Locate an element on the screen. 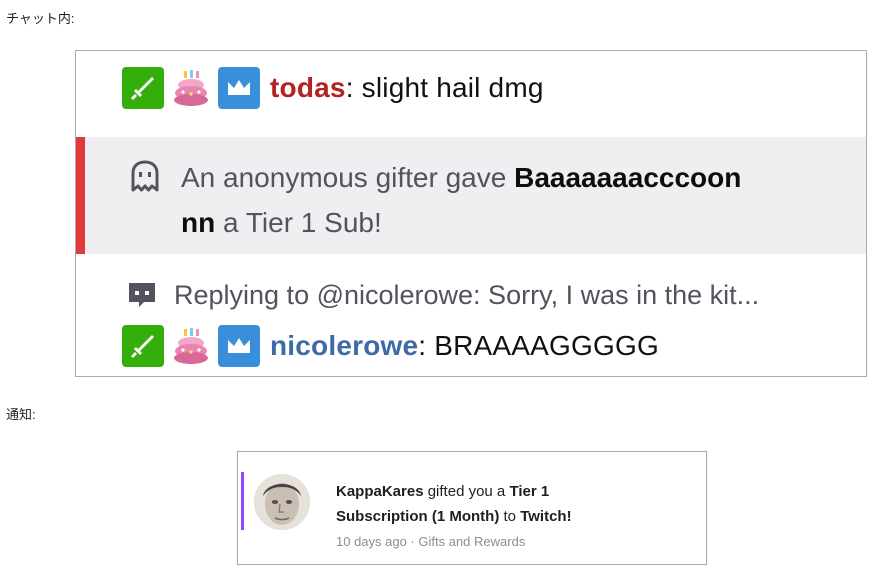 This screenshot has height=574, width=883. notification-meta: 10 days ago · Gifts and Rewards is located at coordinates (431, 541).